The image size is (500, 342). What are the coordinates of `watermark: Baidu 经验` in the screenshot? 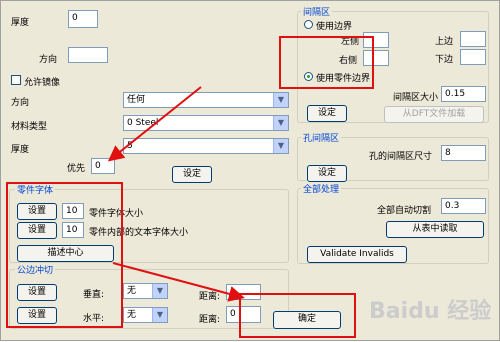 It's located at (430, 311).